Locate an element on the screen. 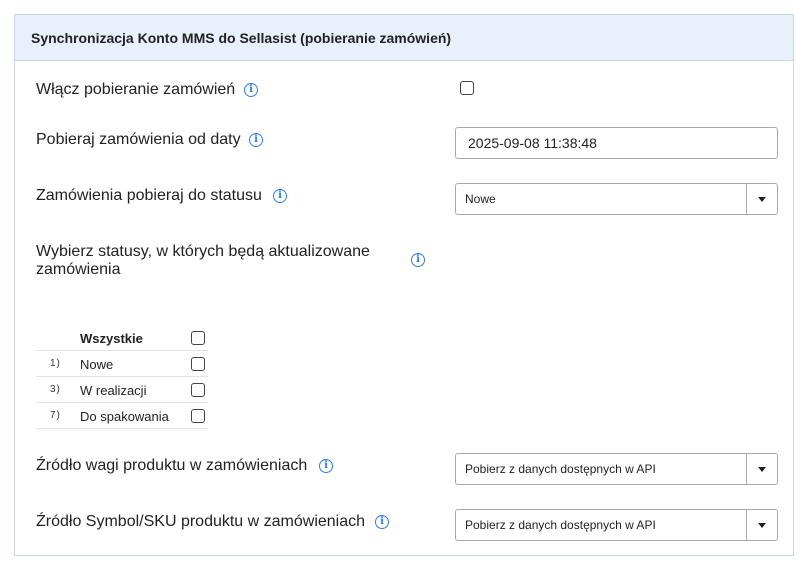 The image size is (808, 572). date-from-label: Pobieraj zamówienia od daty is located at coordinates (138, 139).